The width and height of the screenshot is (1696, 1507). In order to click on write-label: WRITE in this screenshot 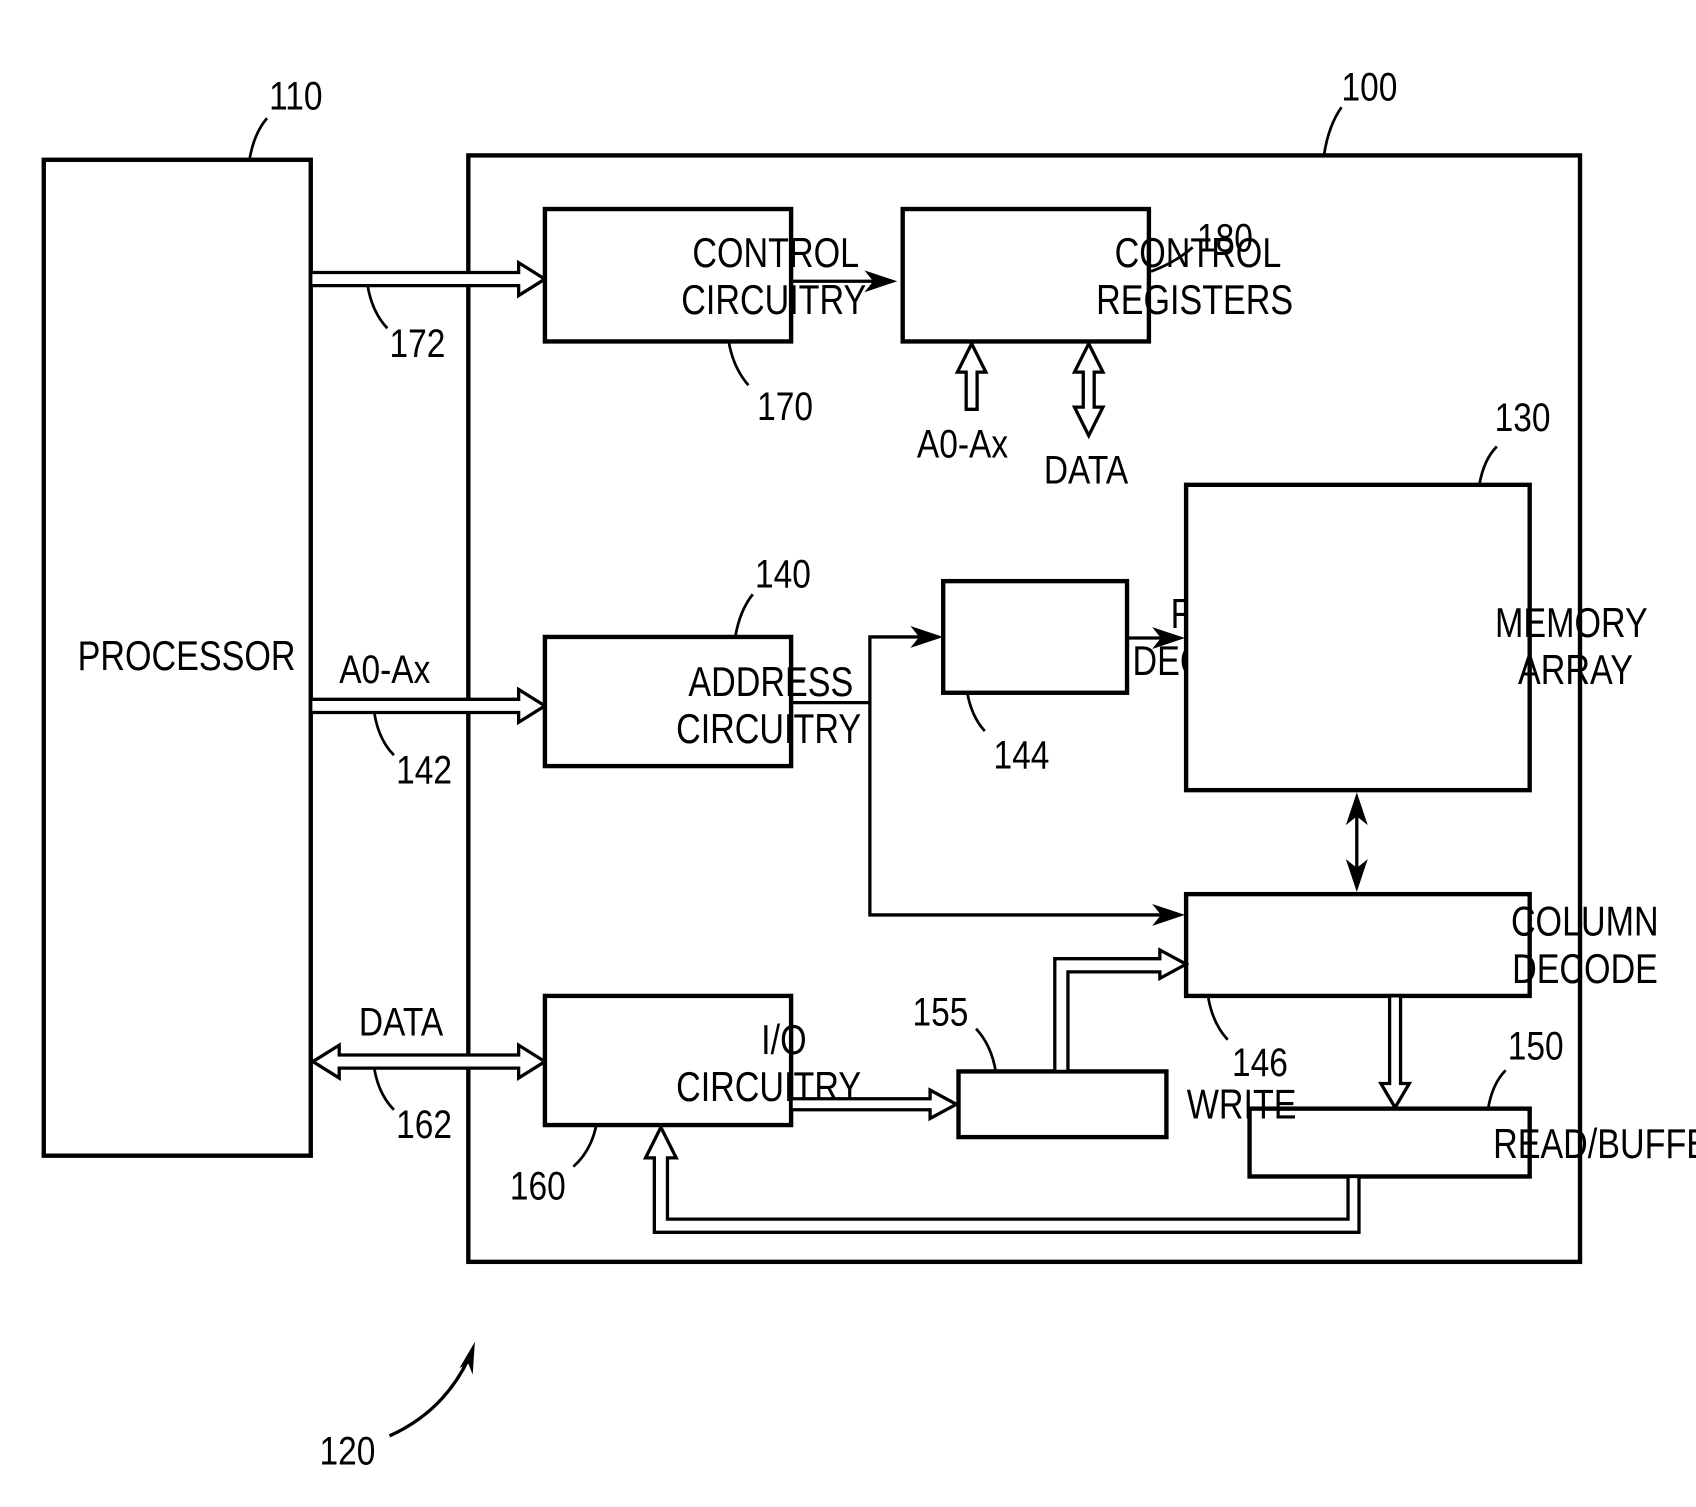, I will do `click(1242, 1105)`.